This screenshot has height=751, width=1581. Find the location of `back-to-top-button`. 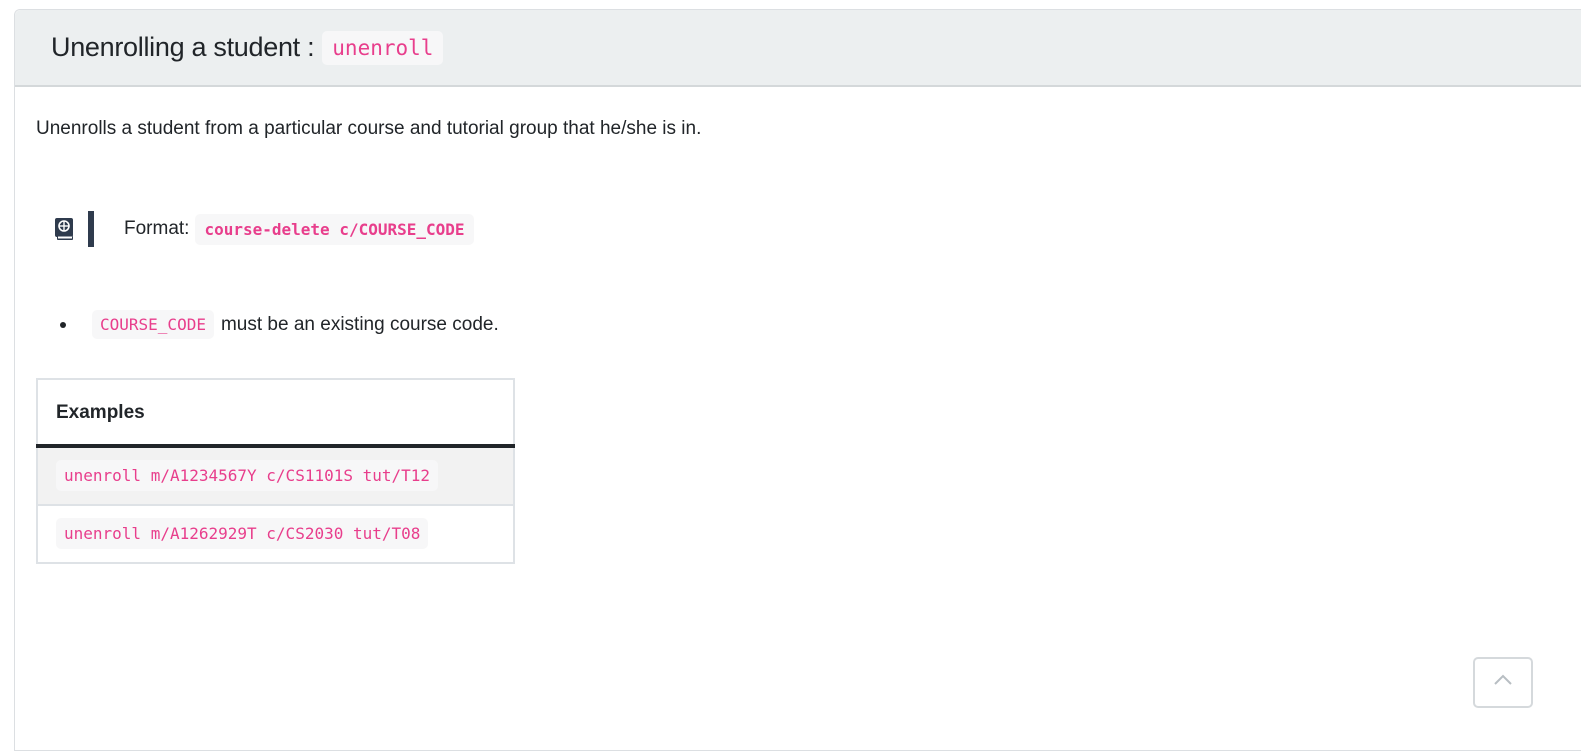

back-to-top-button is located at coordinates (1503, 682).